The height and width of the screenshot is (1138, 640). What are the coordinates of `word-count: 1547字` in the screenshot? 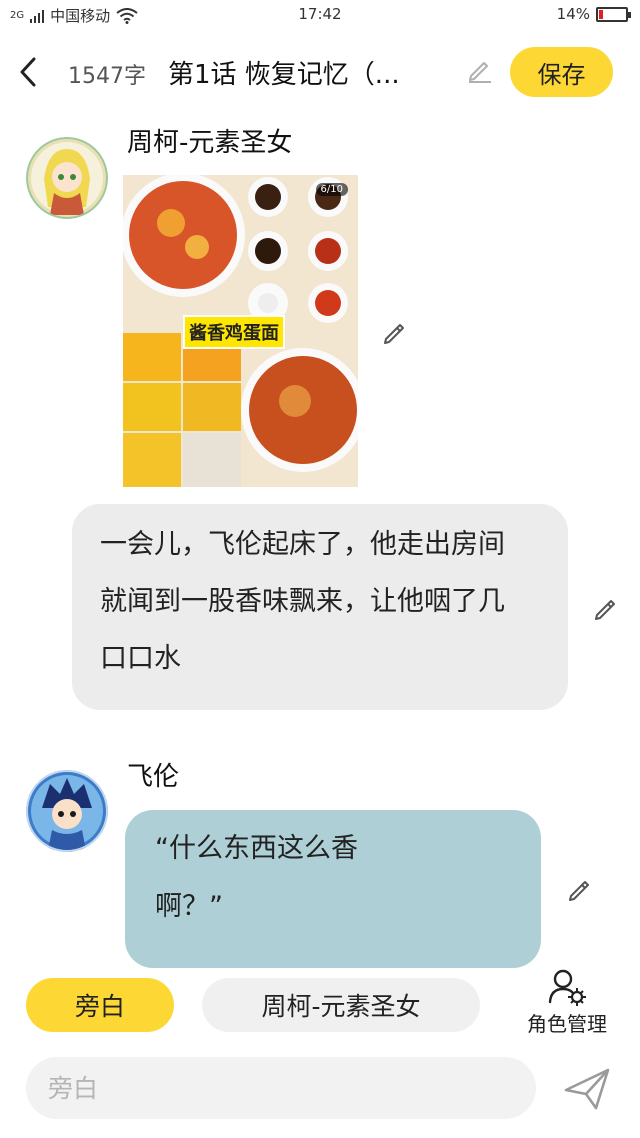 It's located at (107, 76).